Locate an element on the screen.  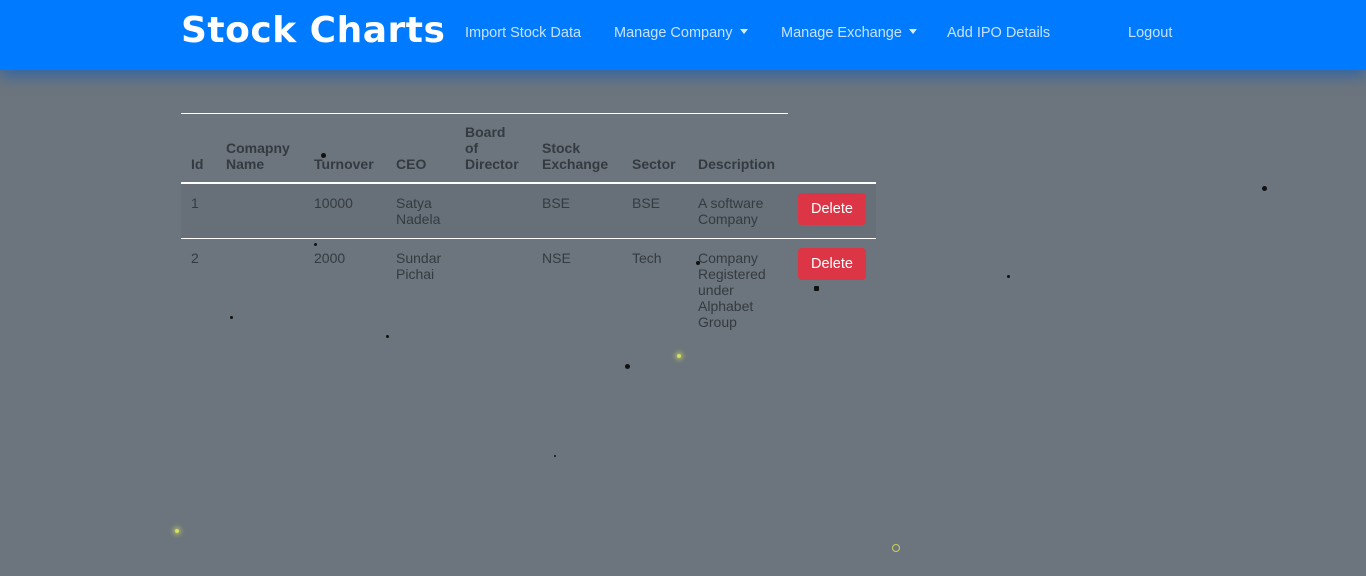
cell-turnover: 10000 is located at coordinates (345, 210).